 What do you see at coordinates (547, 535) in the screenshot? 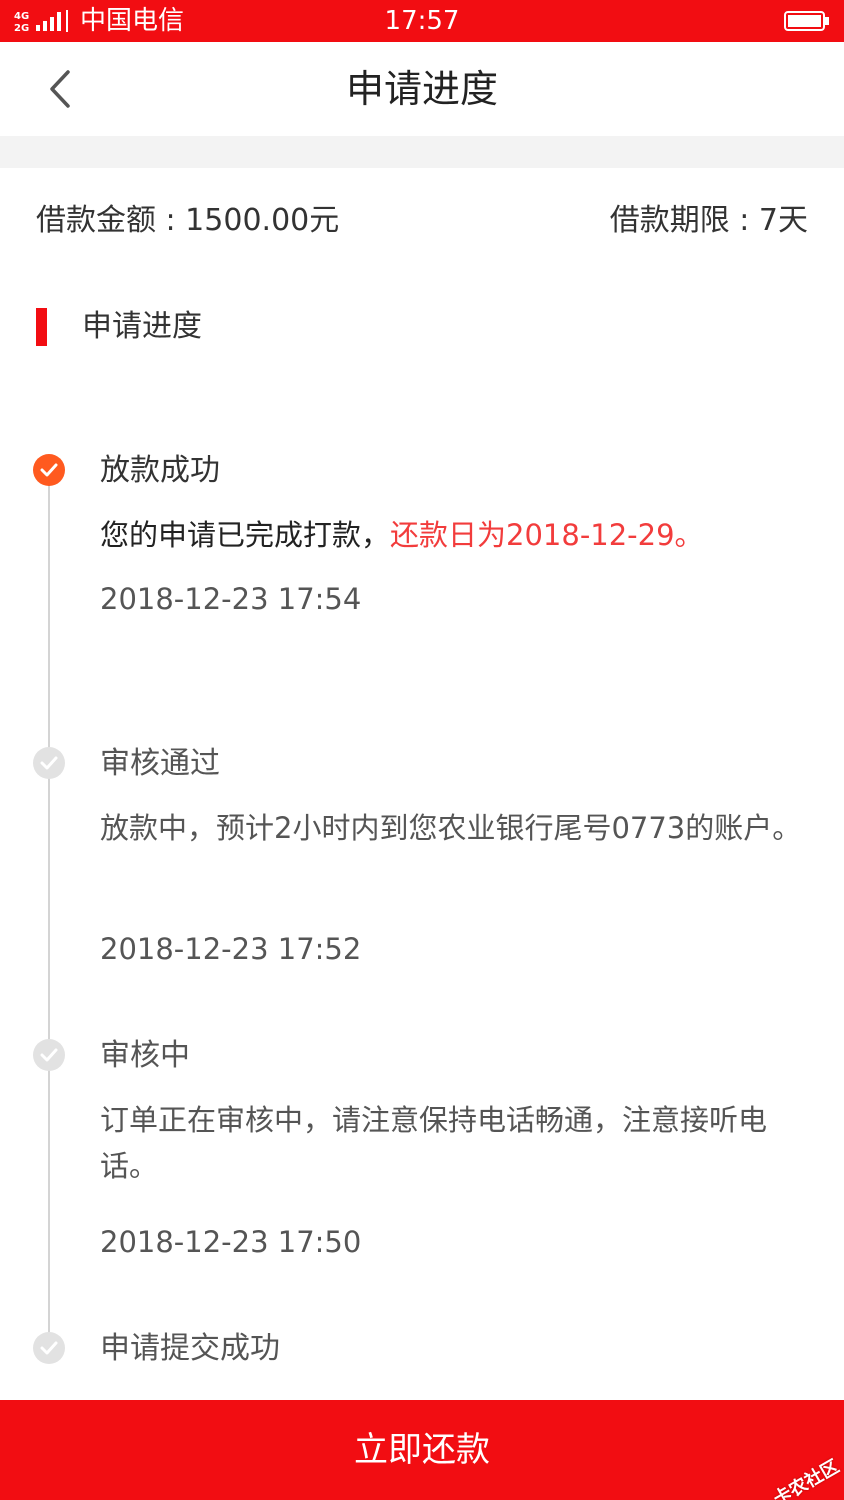
I see `repay-date-highlight: 还款日为2018-12-29。` at bounding box center [547, 535].